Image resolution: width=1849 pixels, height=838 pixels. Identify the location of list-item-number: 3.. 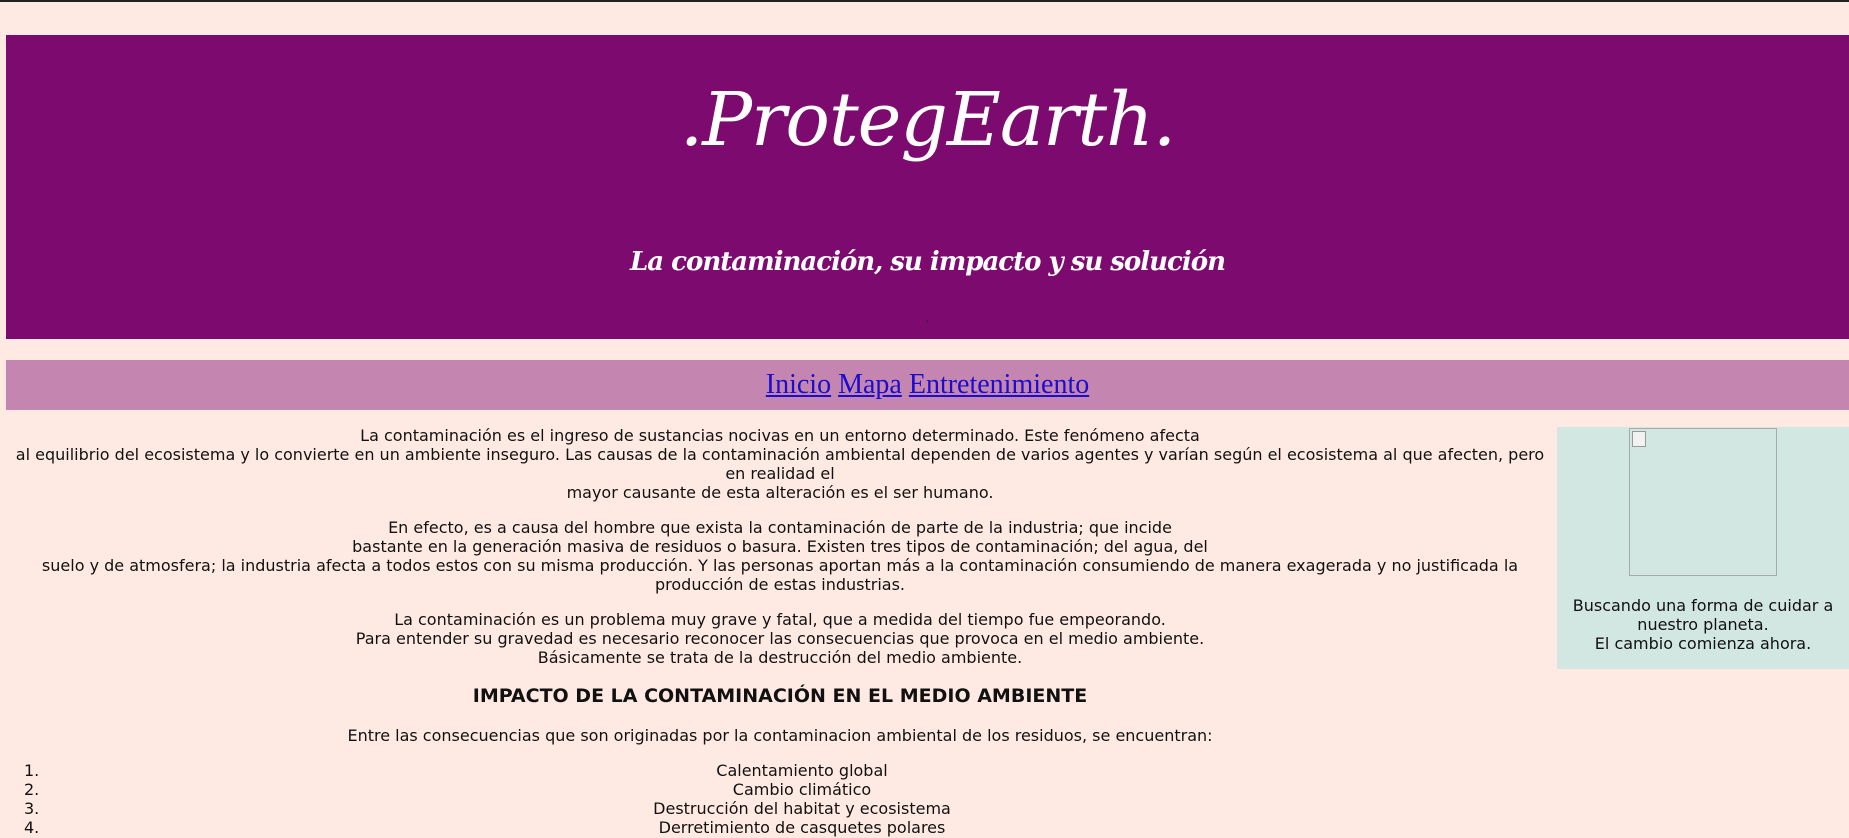
(32, 808).